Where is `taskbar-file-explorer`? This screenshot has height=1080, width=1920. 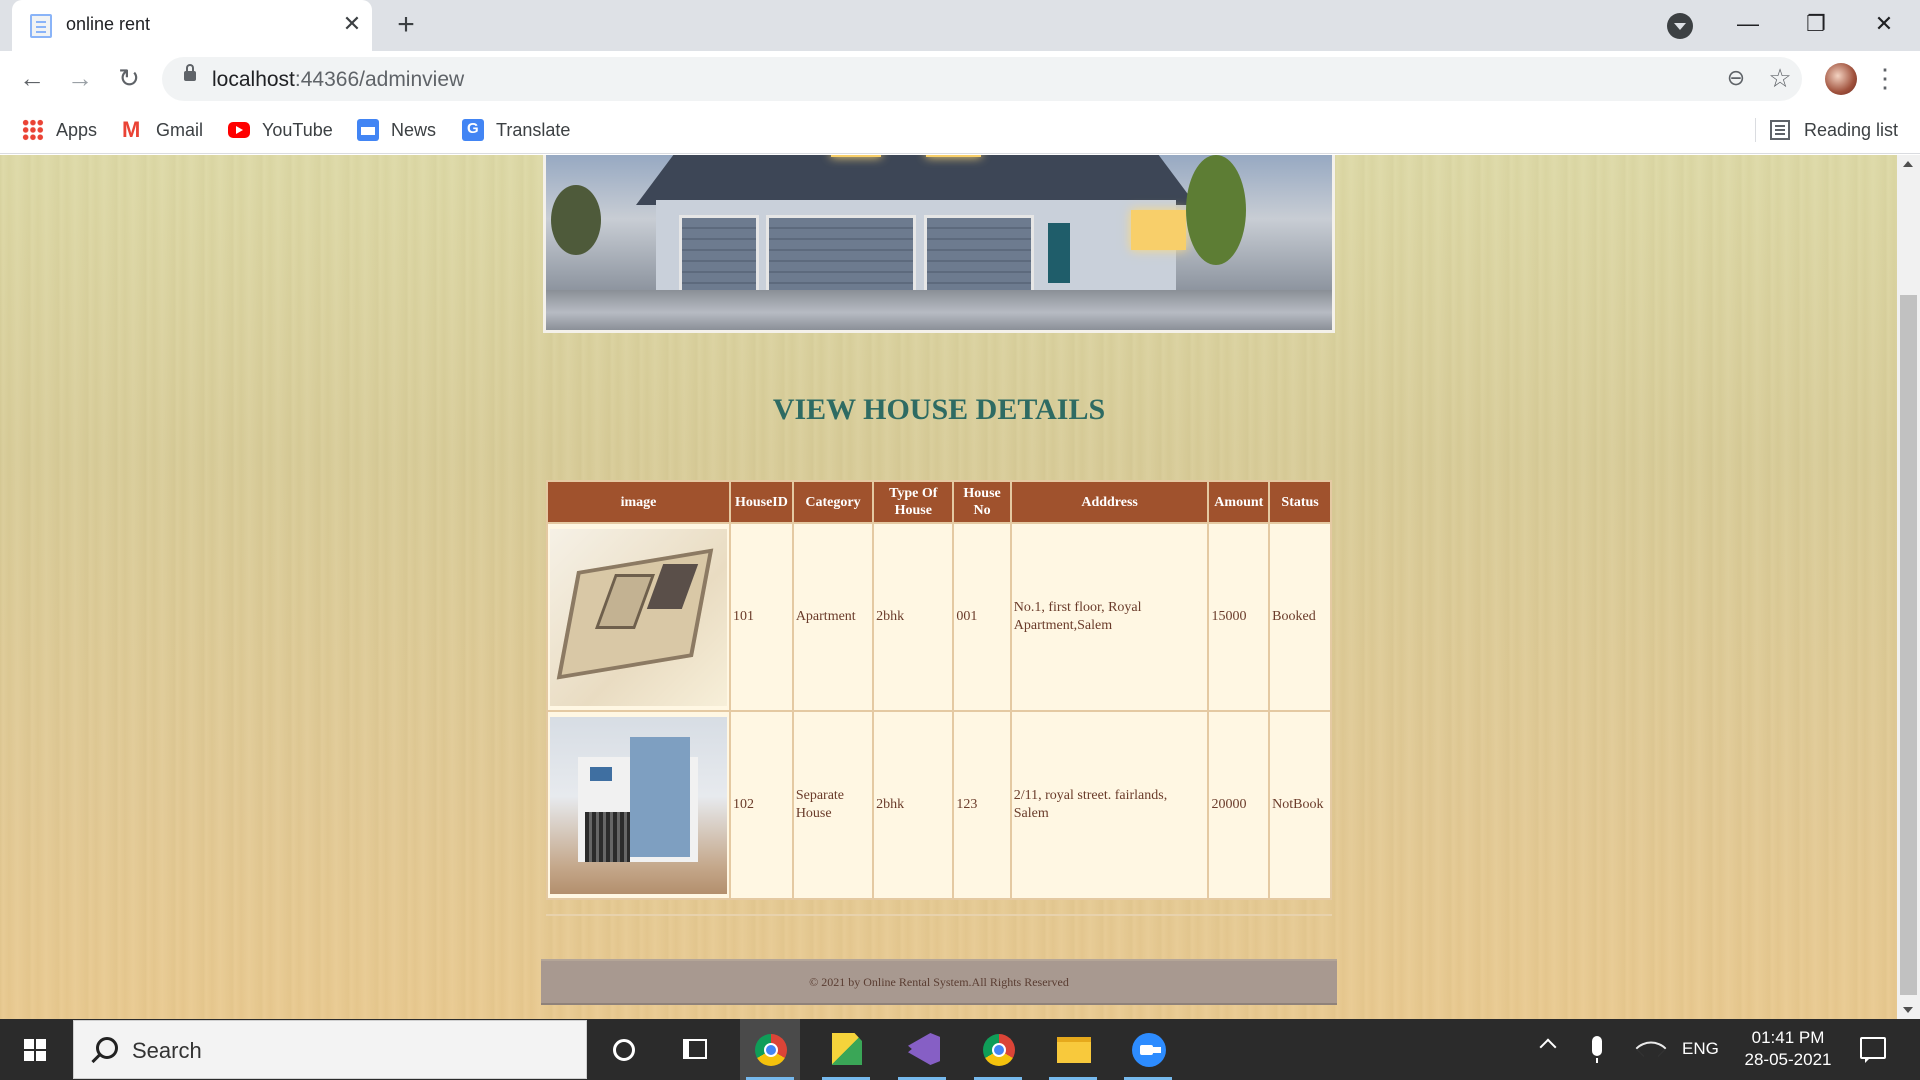
taskbar-file-explorer is located at coordinates (1073, 1049).